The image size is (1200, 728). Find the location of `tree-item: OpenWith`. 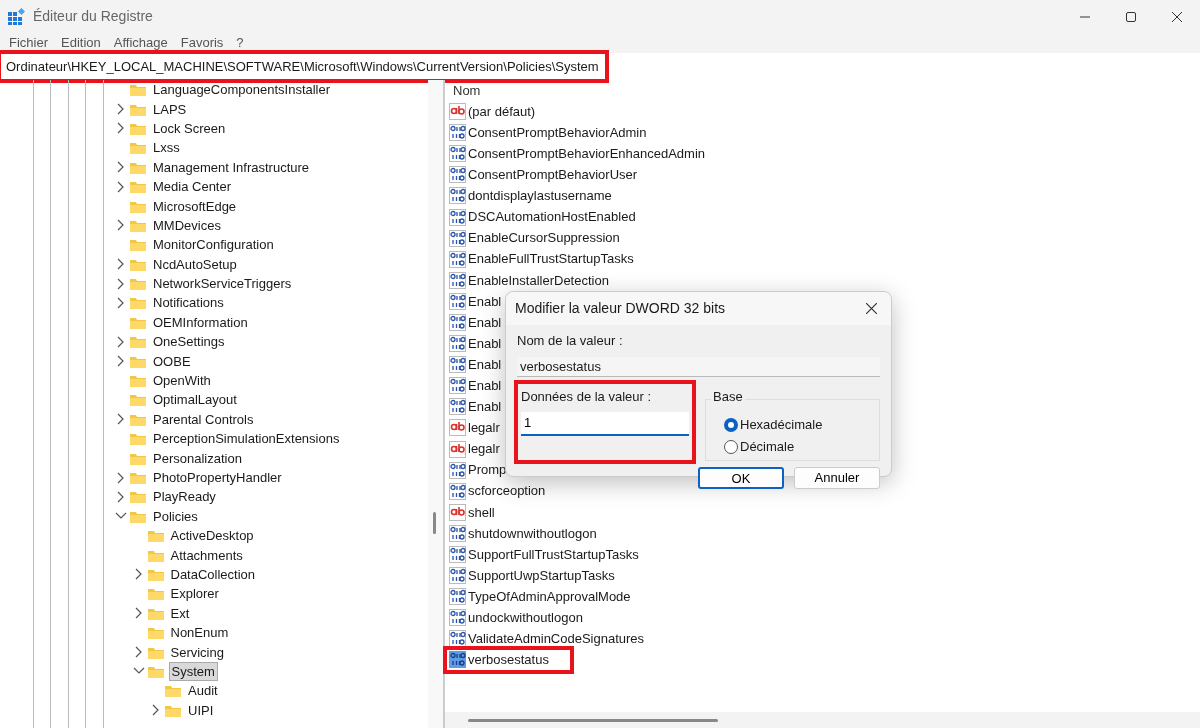

tree-item: OpenWith is located at coordinates (182, 381).